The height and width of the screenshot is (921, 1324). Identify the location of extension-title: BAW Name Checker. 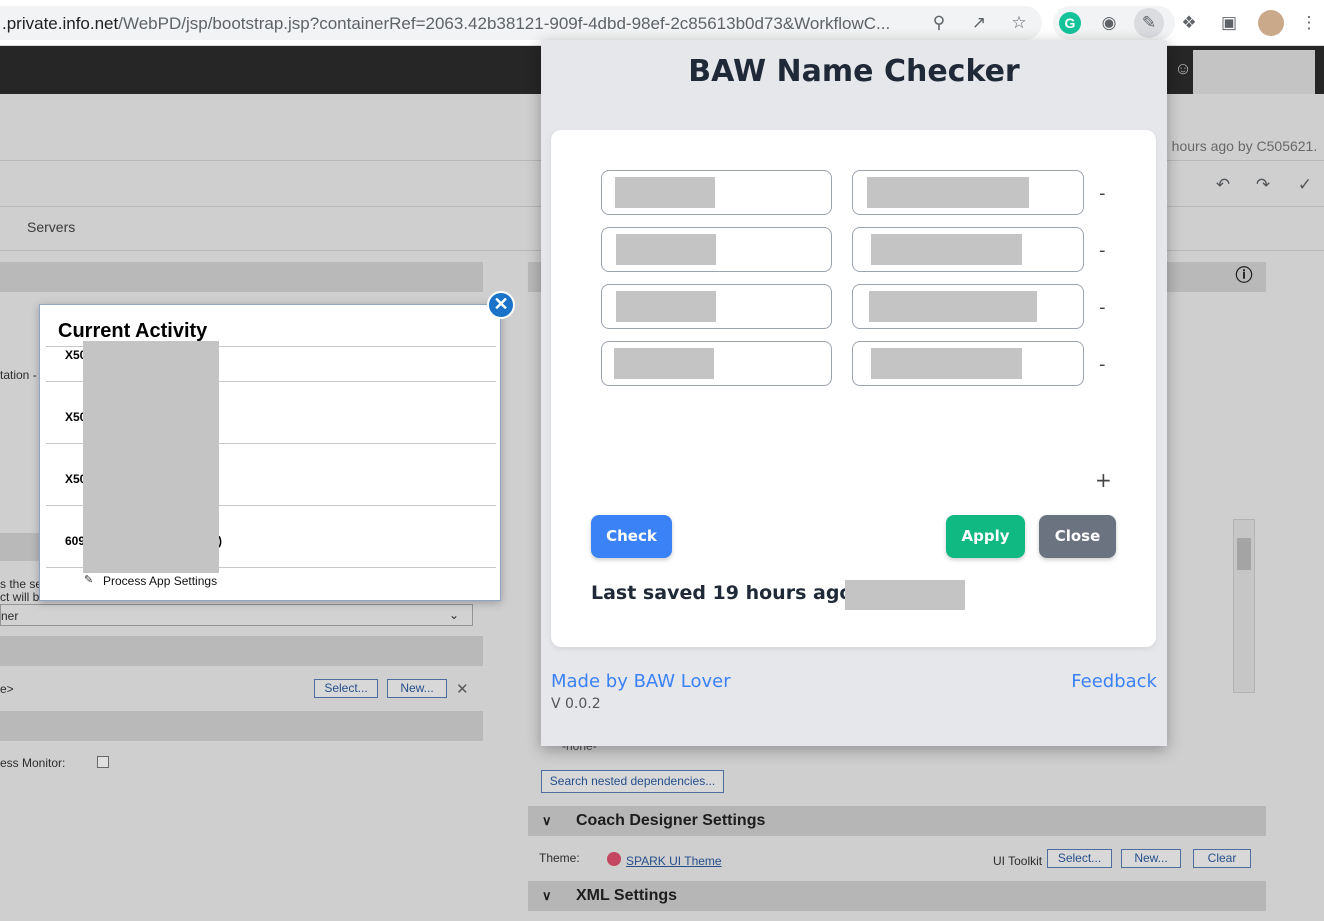
(854, 71).